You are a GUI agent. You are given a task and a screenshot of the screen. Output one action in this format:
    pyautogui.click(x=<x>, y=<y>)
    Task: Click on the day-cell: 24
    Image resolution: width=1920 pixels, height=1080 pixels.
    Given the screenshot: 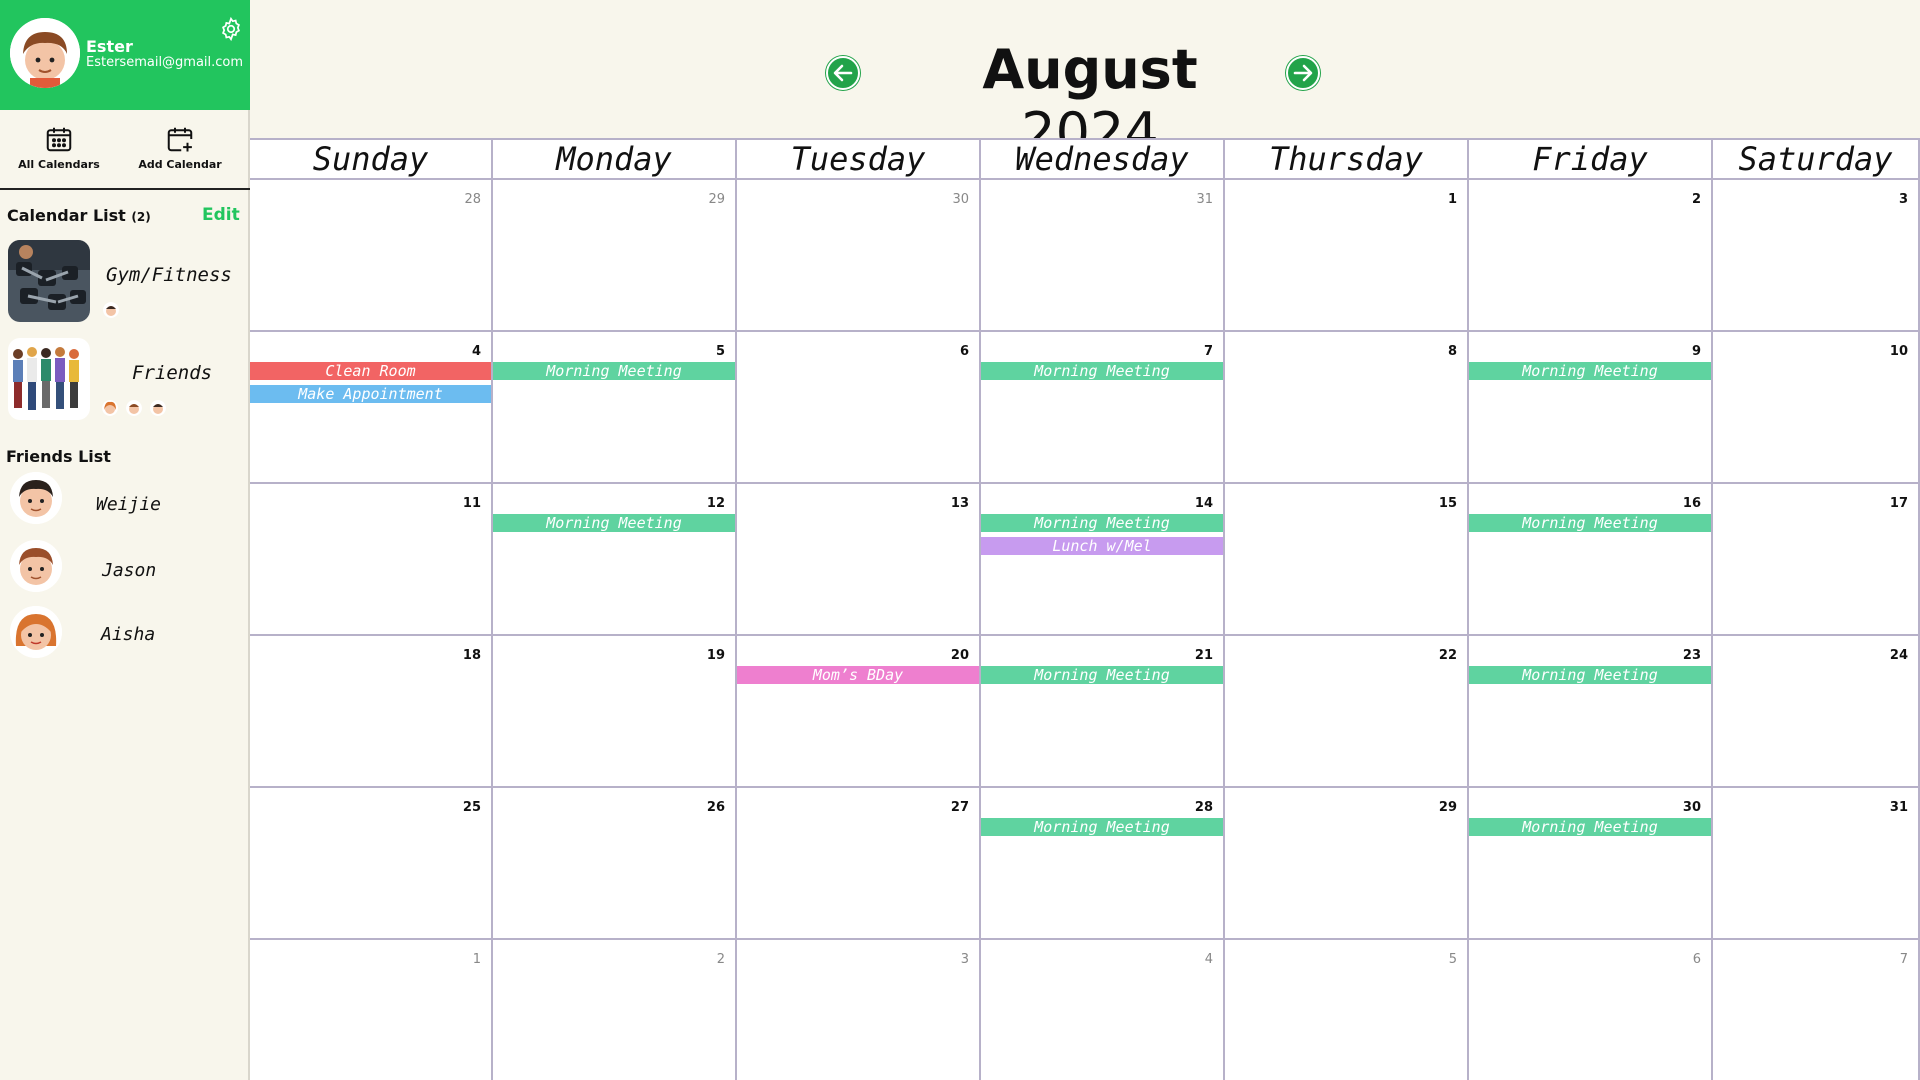 What is the action you would take?
    pyautogui.click(x=1816, y=712)
    